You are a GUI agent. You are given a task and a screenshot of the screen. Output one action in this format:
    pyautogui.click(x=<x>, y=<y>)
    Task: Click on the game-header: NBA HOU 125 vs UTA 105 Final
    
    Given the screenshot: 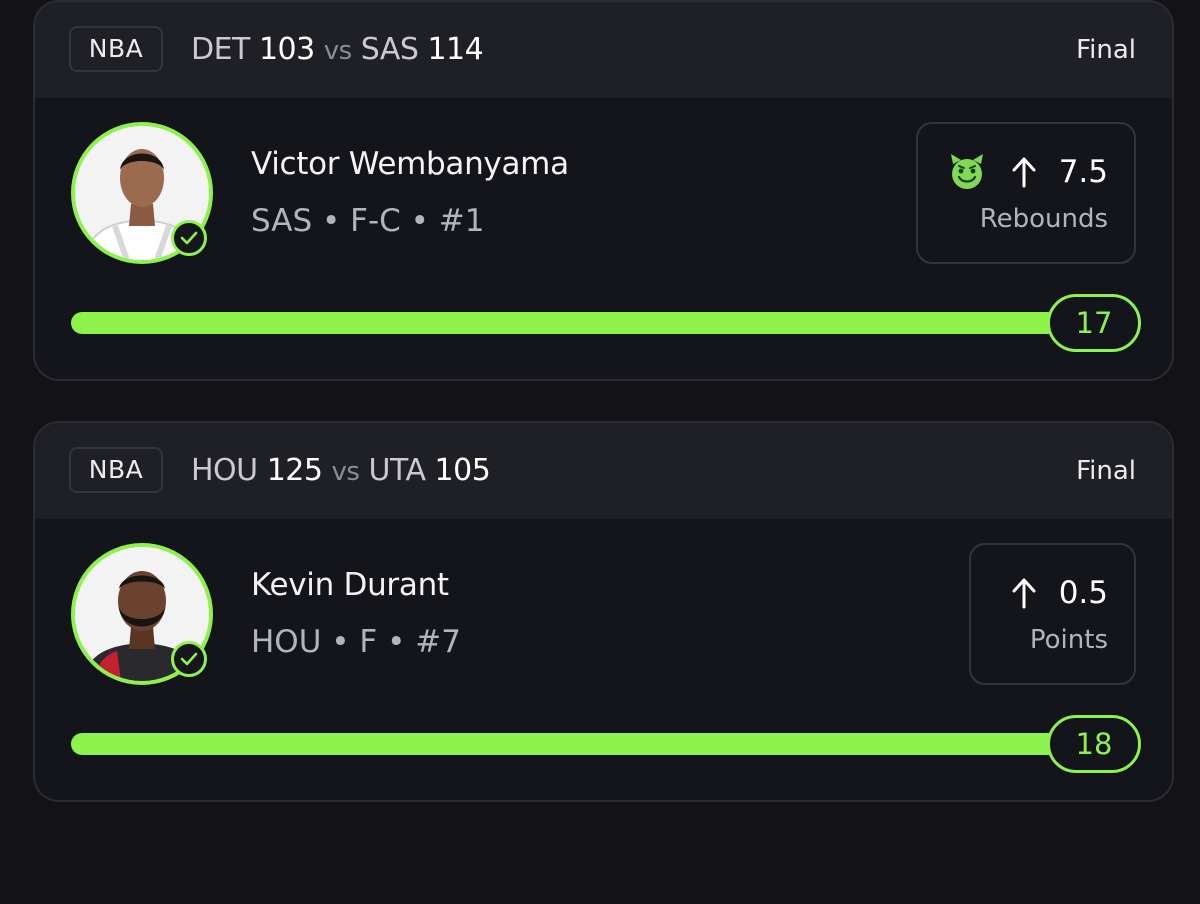 What is the action you would take?
    pyautogui.click(x=603, y=471)
    